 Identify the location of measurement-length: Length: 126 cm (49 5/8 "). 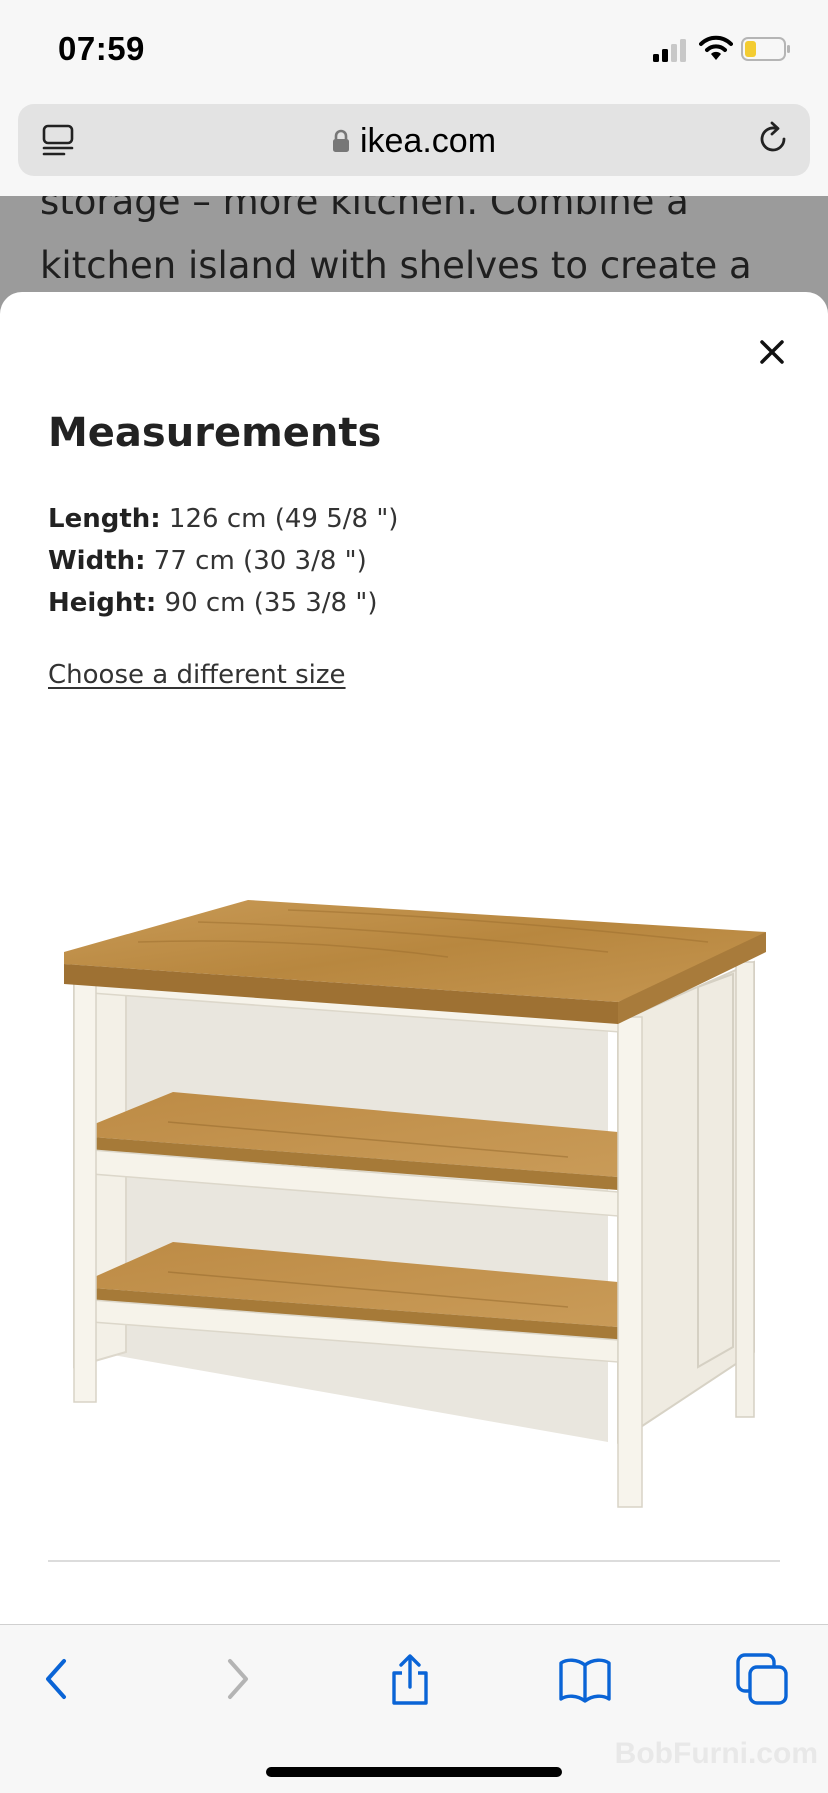
(223, 519).